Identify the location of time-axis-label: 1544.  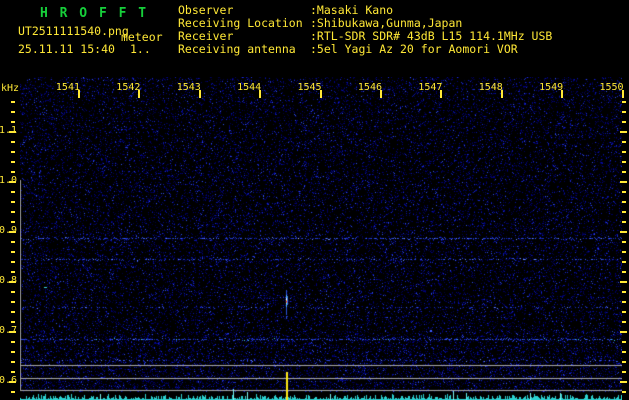
(249, 87).